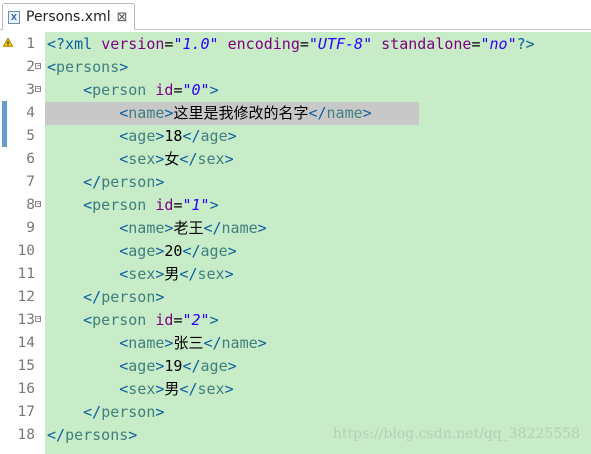  Describe the element at coordinates (295, 205) in the screenshot. I see `code-line: 8− <person id="1">` at that location.